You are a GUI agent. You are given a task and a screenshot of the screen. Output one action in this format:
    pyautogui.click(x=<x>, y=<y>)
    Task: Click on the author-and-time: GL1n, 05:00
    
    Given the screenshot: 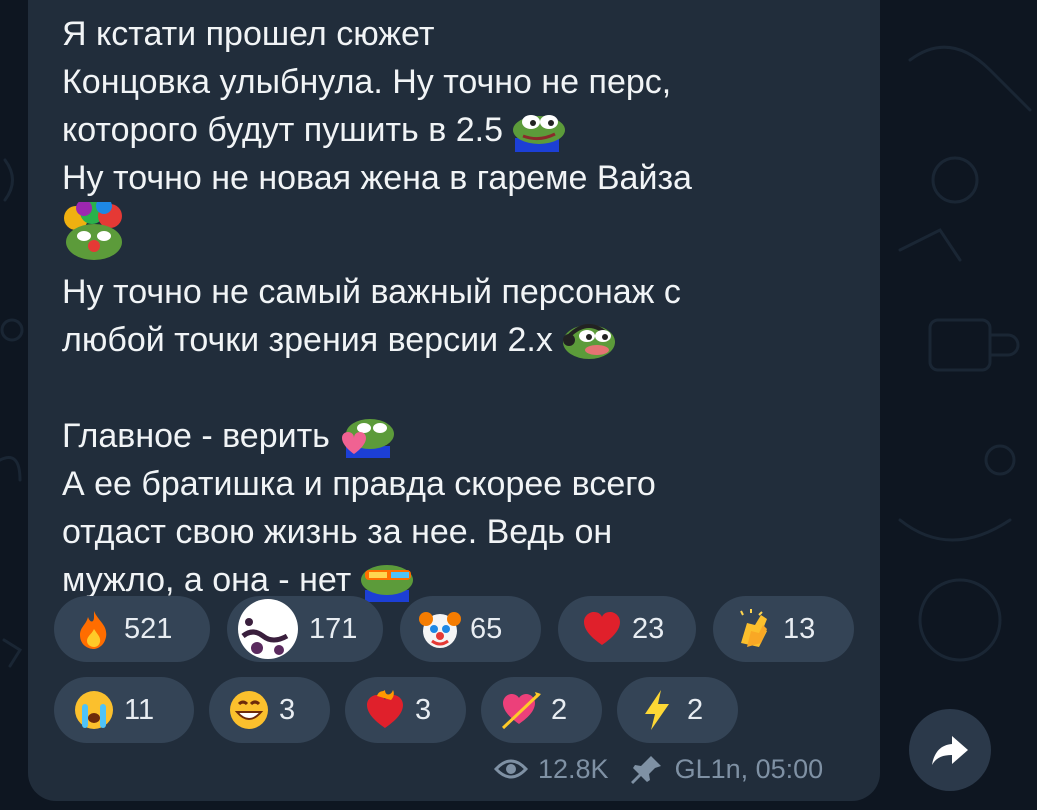 What is the action you would take?
    pyautogui.click(x=749, y=768)
    